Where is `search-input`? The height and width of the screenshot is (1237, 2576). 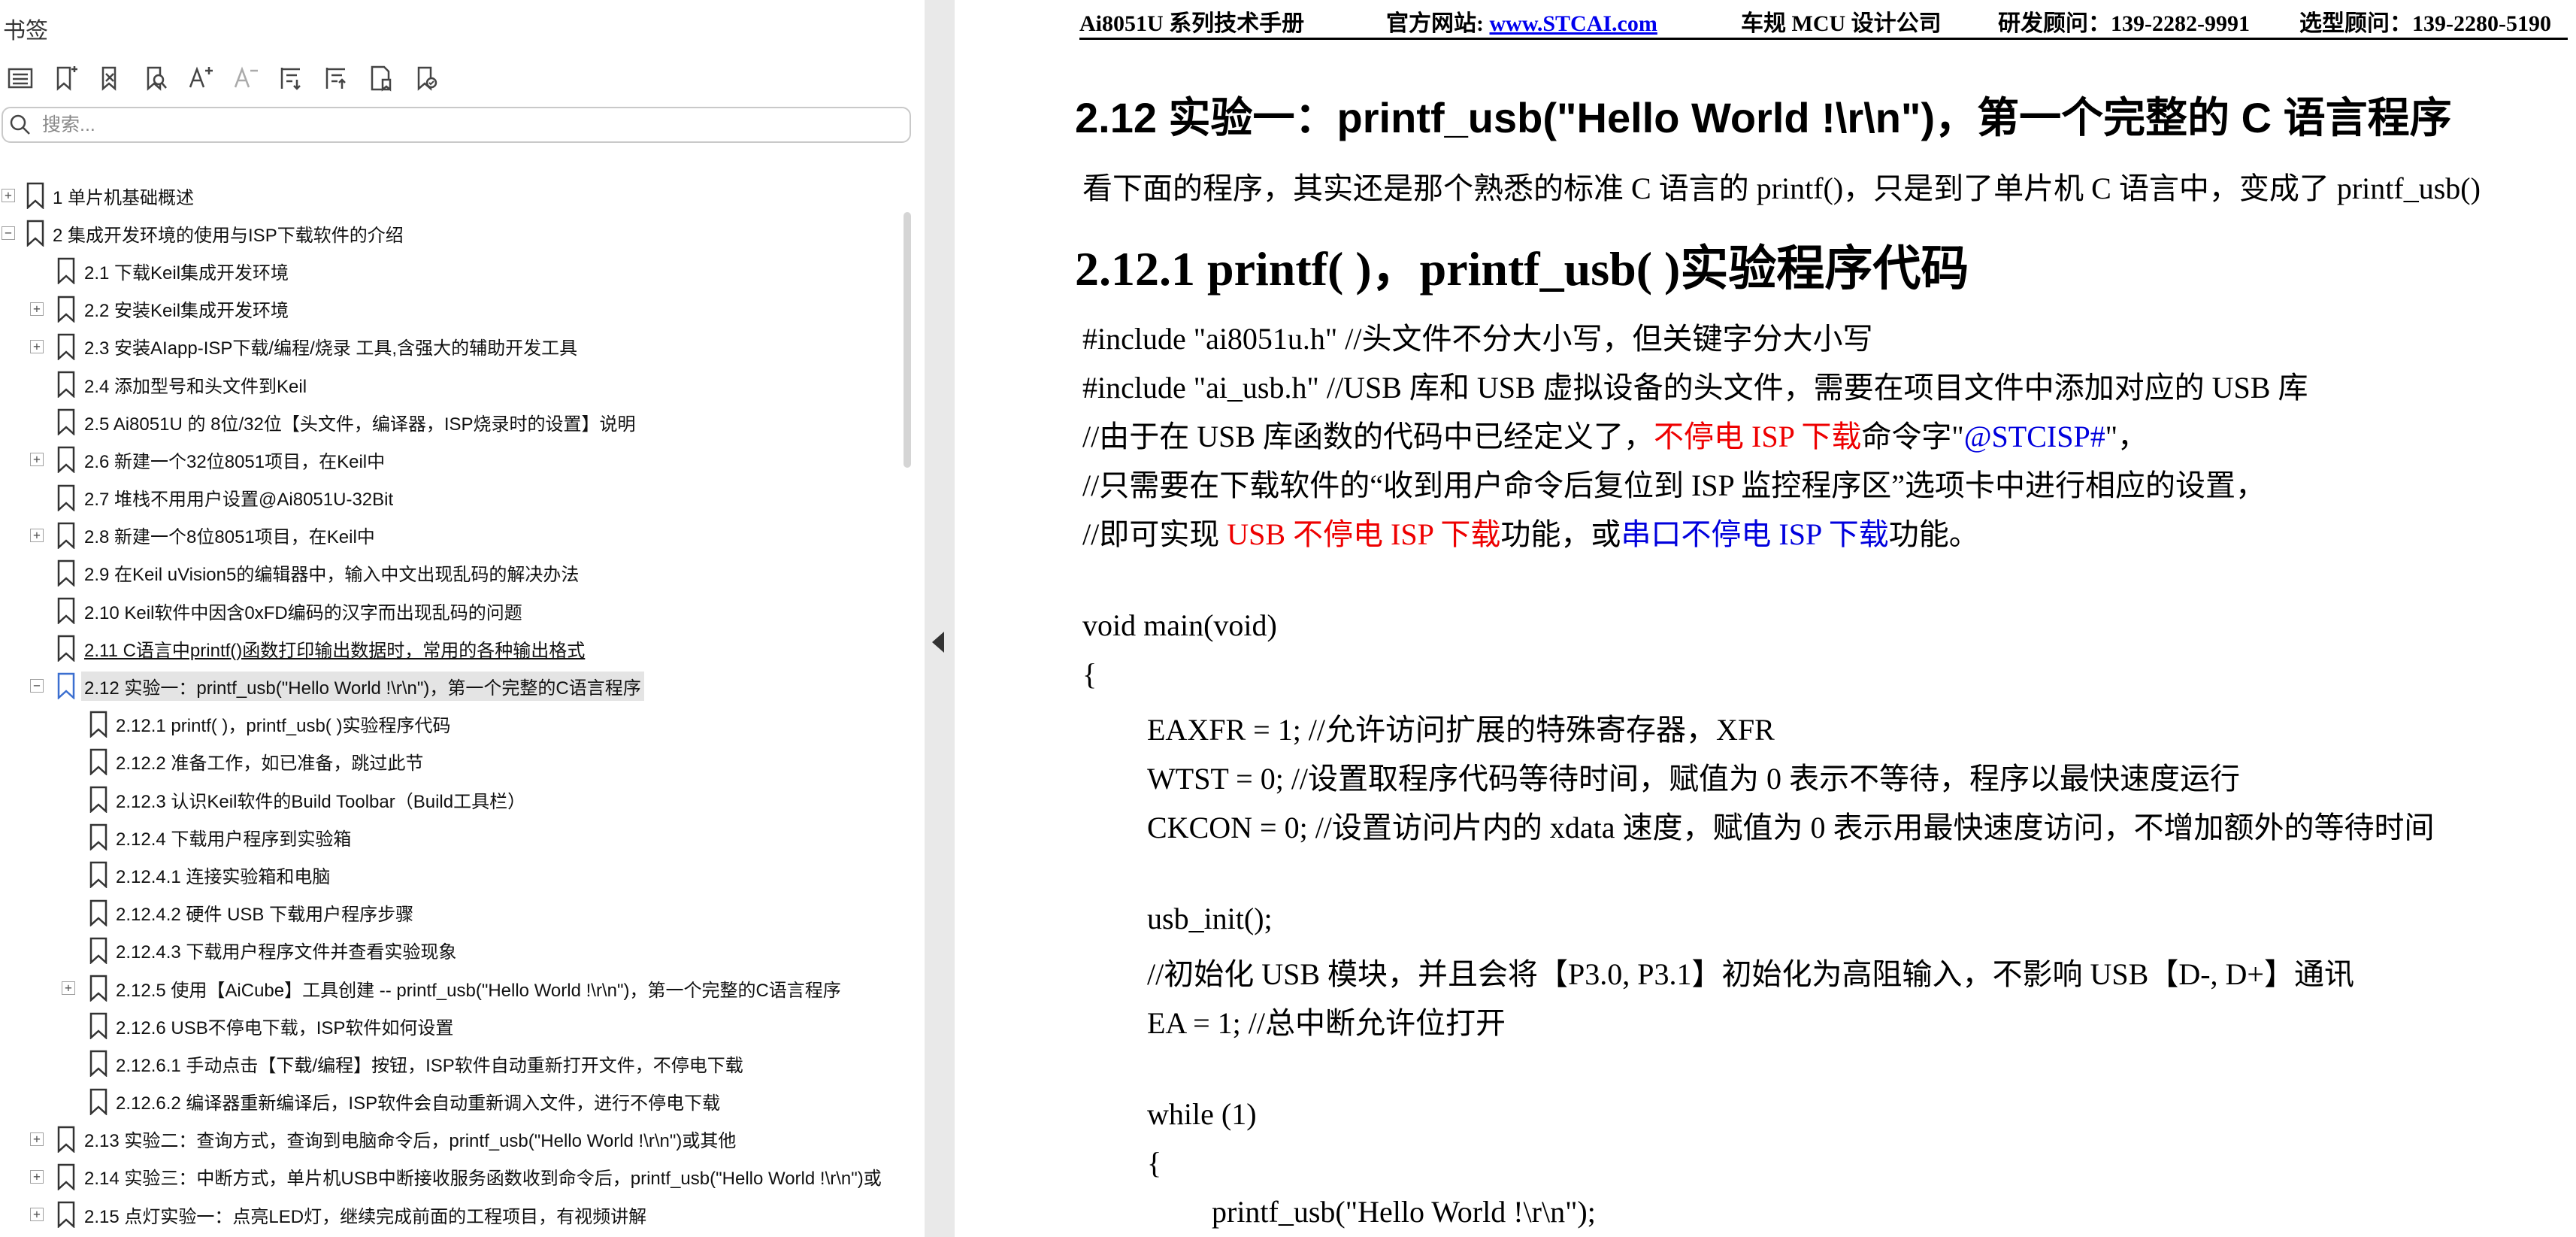
search-input is located at coordinates (455, 125).